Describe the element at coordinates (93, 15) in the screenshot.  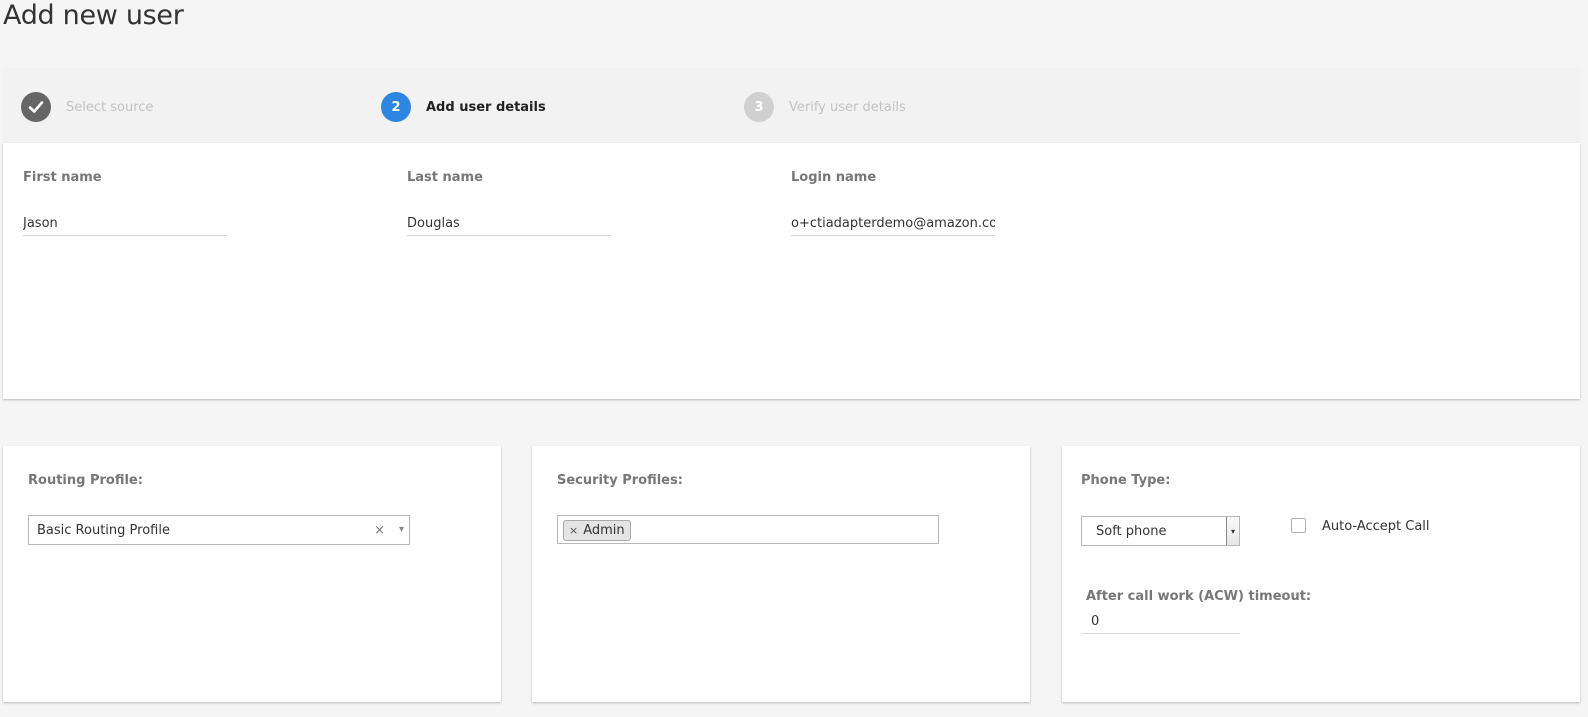
I see `page-title: Add new user` at that location.